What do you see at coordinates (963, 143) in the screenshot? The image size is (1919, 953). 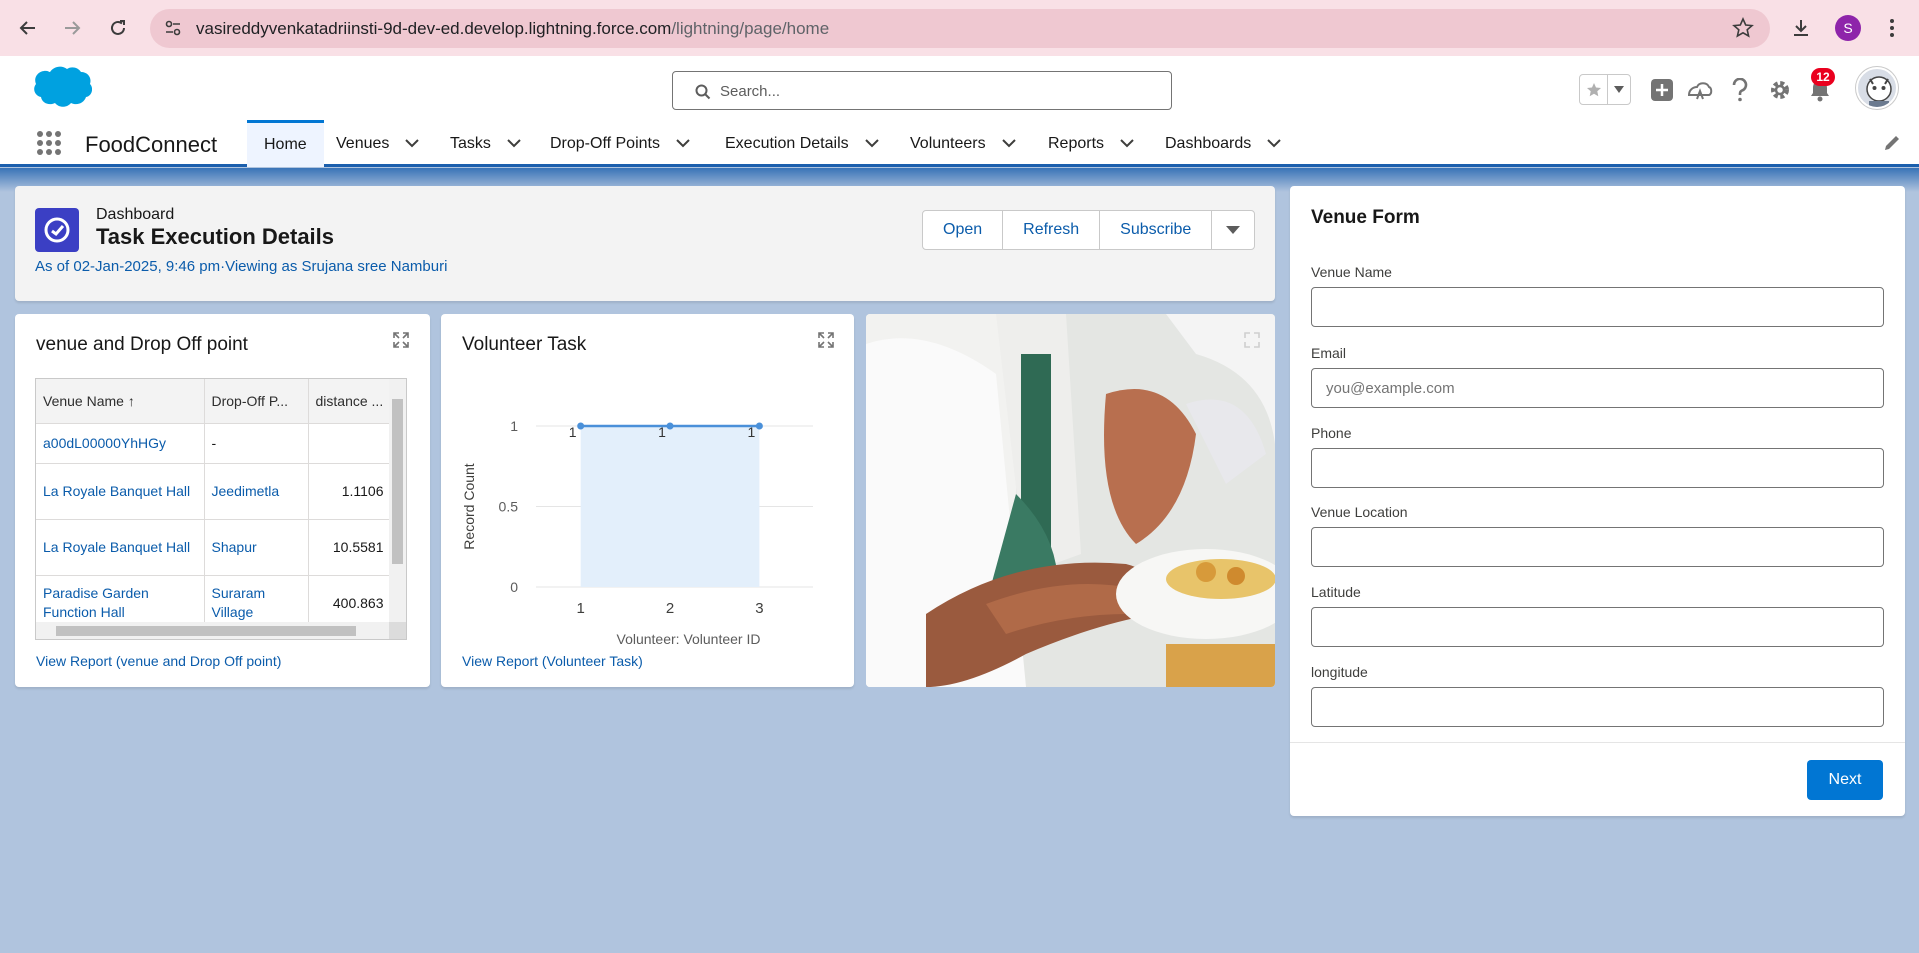 I see `nav-item-volunteers: Volunteers` at bounding box center [963, 143].